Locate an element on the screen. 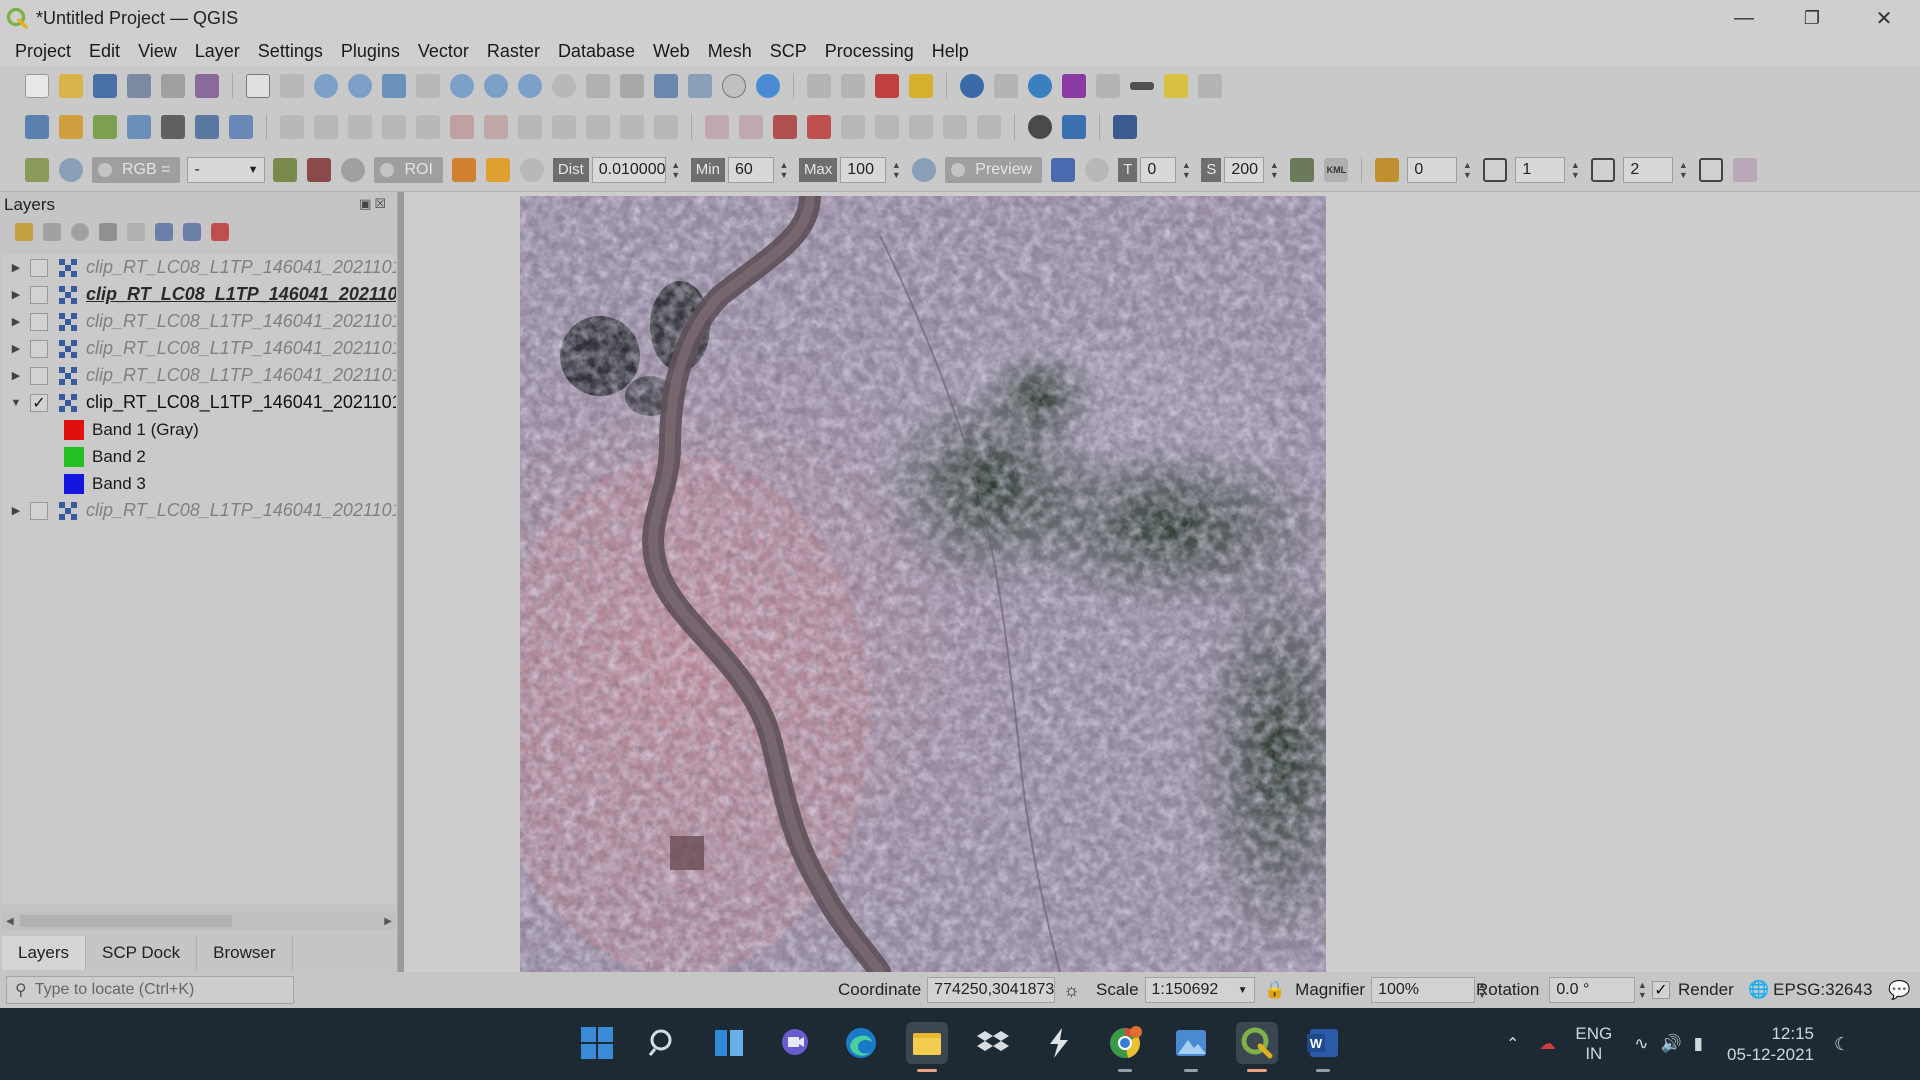  taskbar-search-button is located at coordinates (663, 1043).